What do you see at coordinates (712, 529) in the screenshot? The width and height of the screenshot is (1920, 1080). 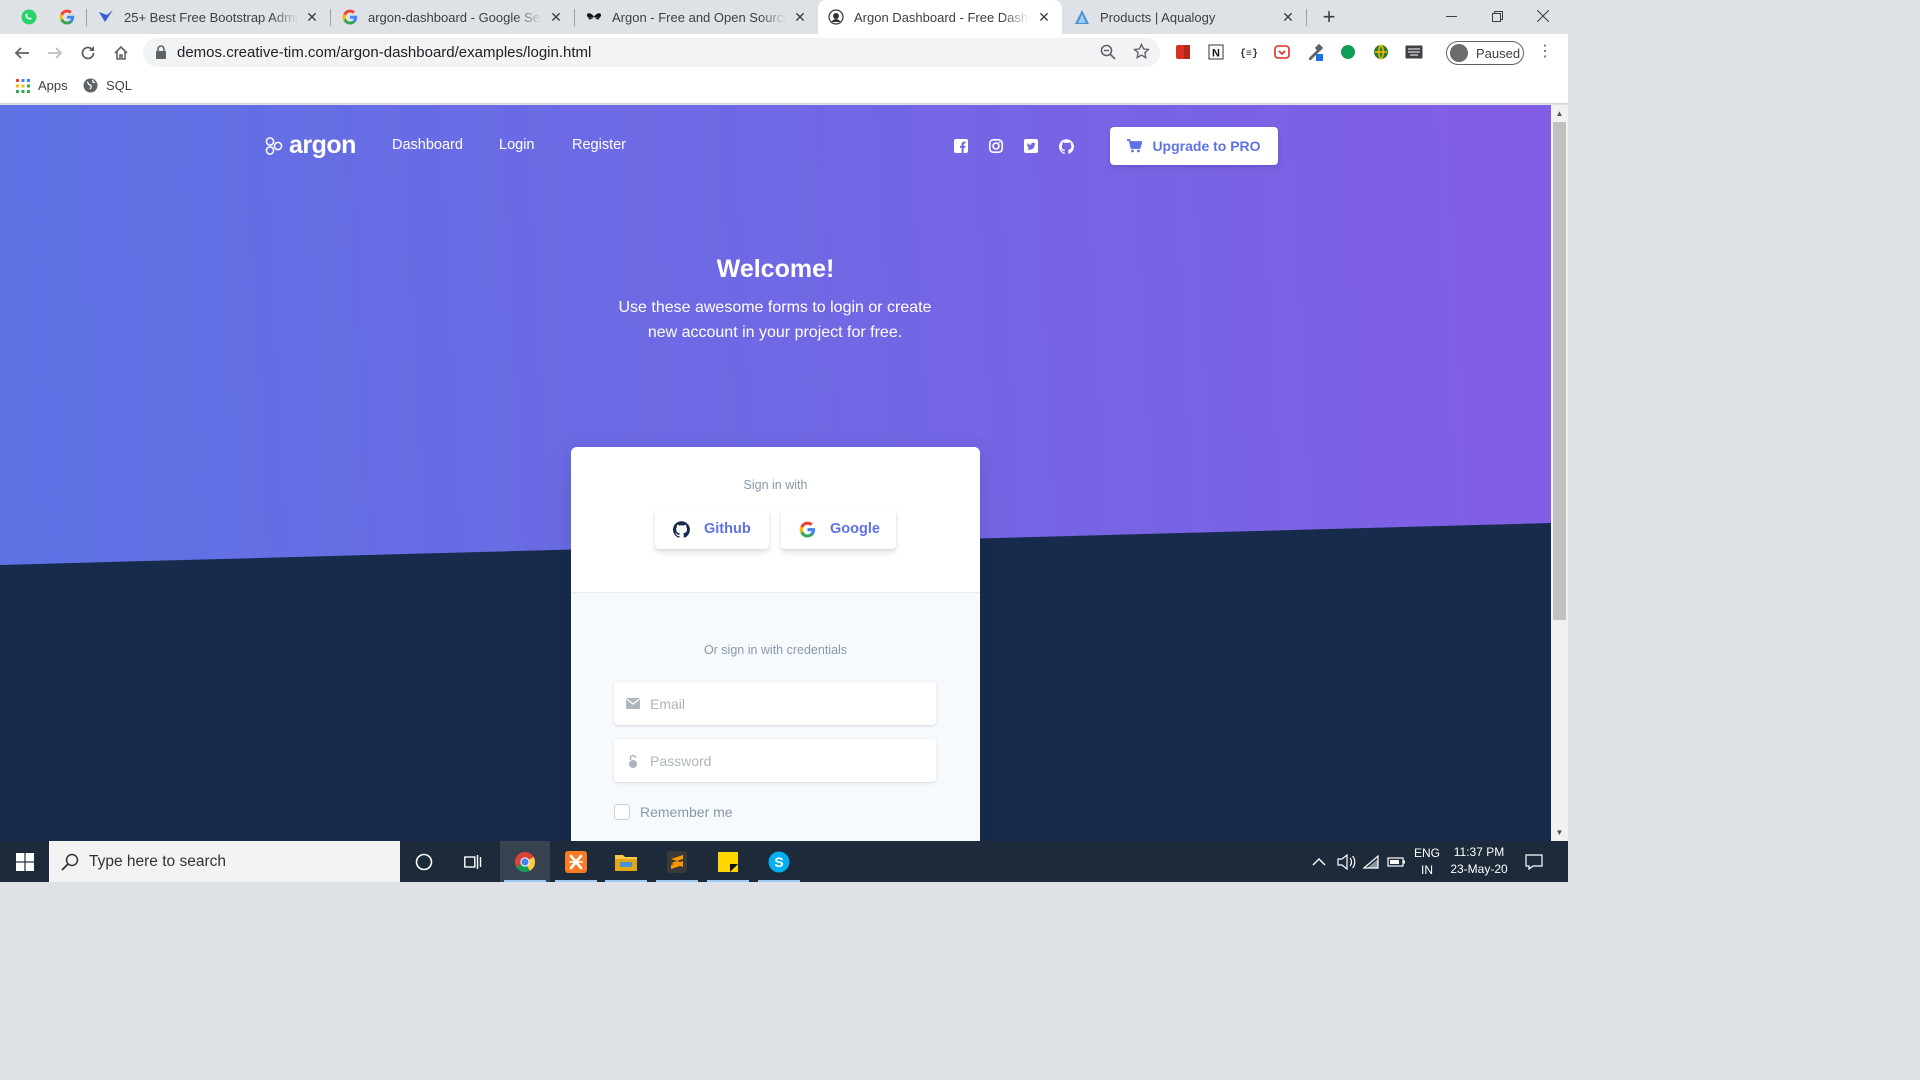 I see `github-login-button: Github` at bounding box center [712, 529].